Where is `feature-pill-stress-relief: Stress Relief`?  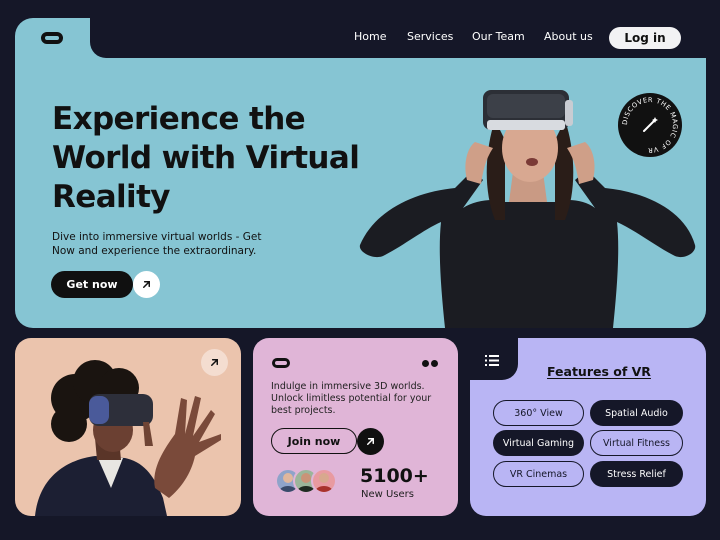 feature-pill-stress-relief: Stress Relief is located at coordinates (636, 474).